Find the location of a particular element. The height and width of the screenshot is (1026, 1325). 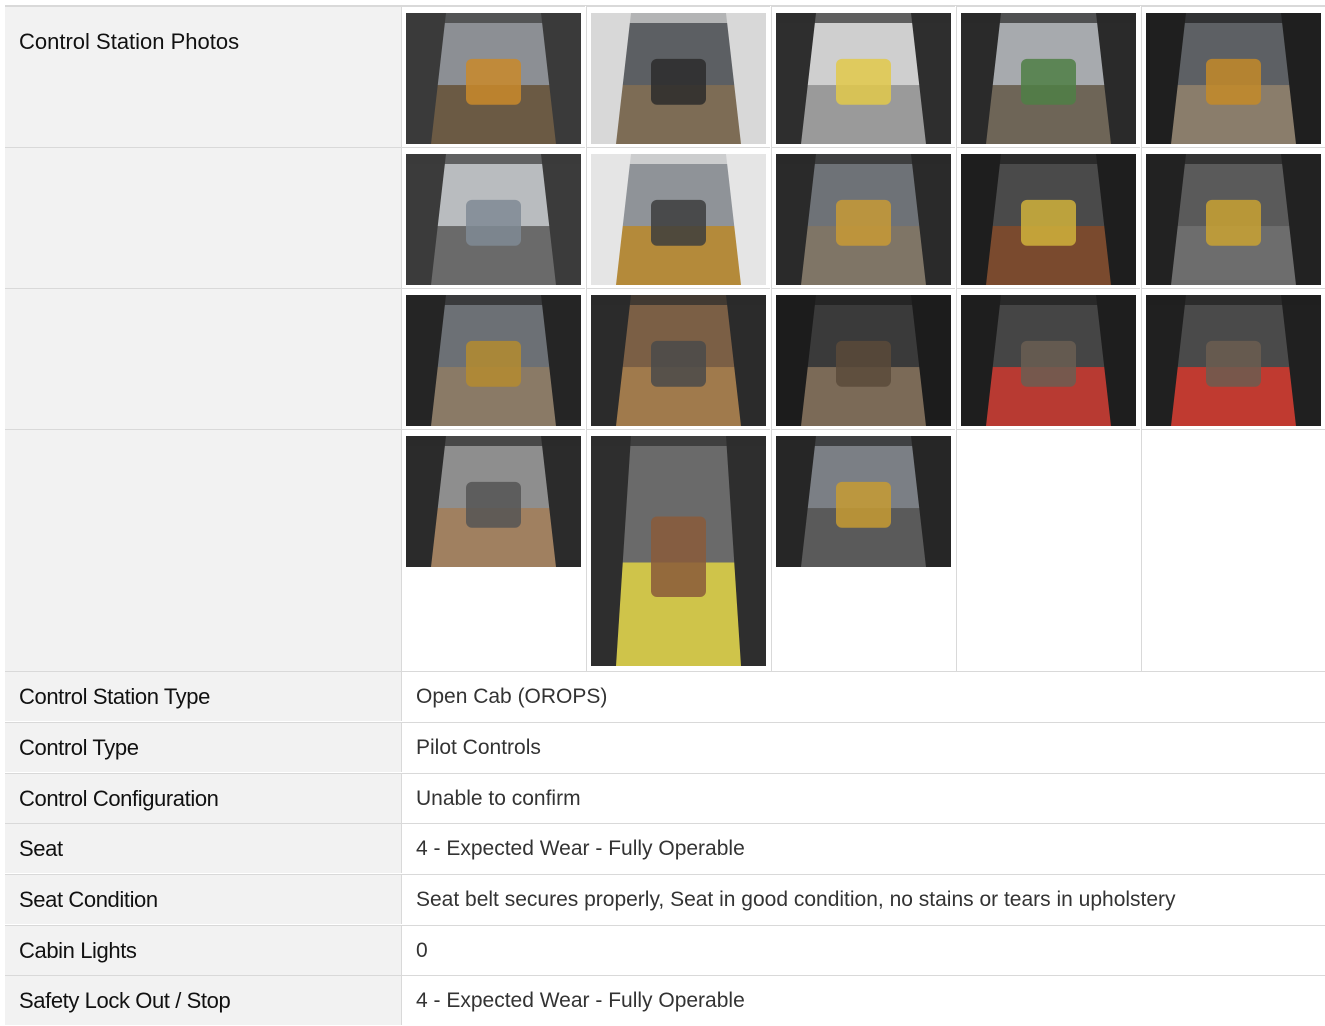

spec-row-cabin-lights: Cabin Lights 0 is located at coordinates (665, 950).